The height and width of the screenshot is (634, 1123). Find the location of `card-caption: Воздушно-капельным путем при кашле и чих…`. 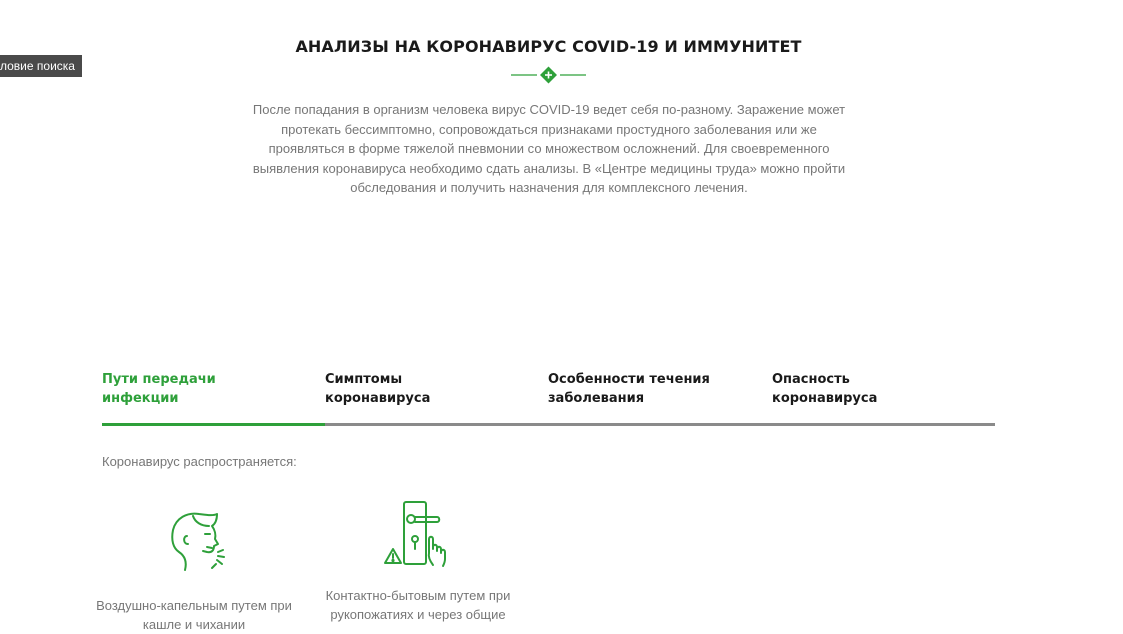

card-caption: Воздушно-капельным путем при кашле и чих… is located at coordinates (194, 615).